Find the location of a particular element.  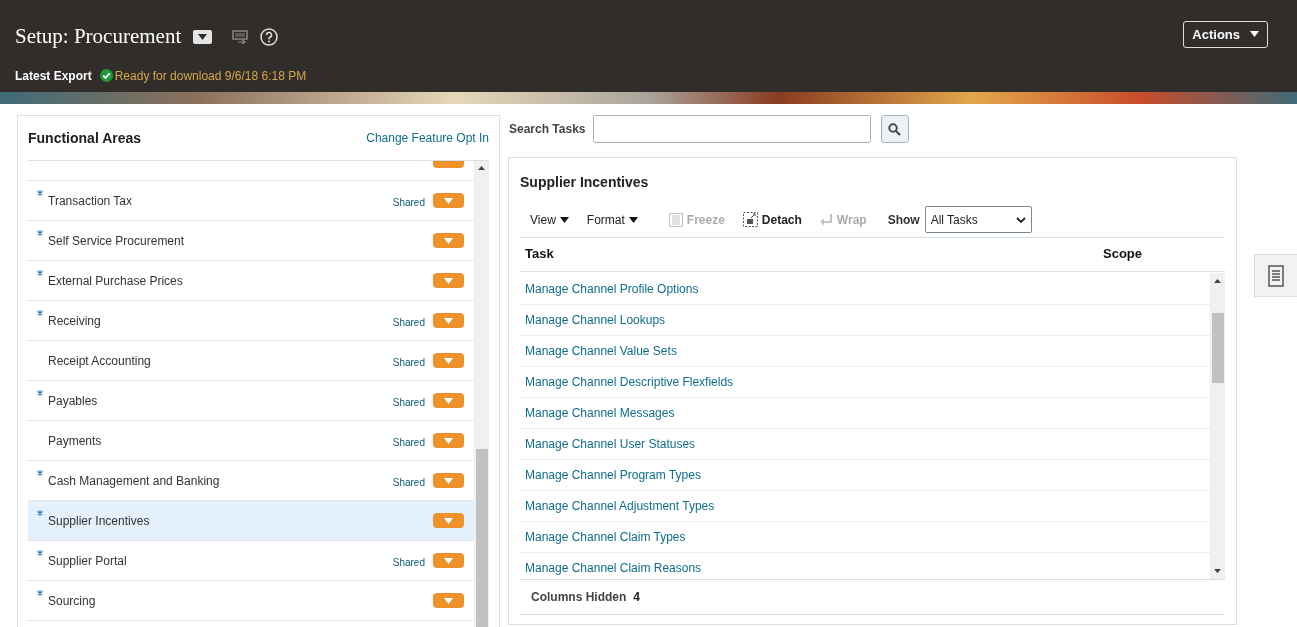

export-status: Ready for download 9/6/18 6:18 PM is located at coordinates (210, 76).